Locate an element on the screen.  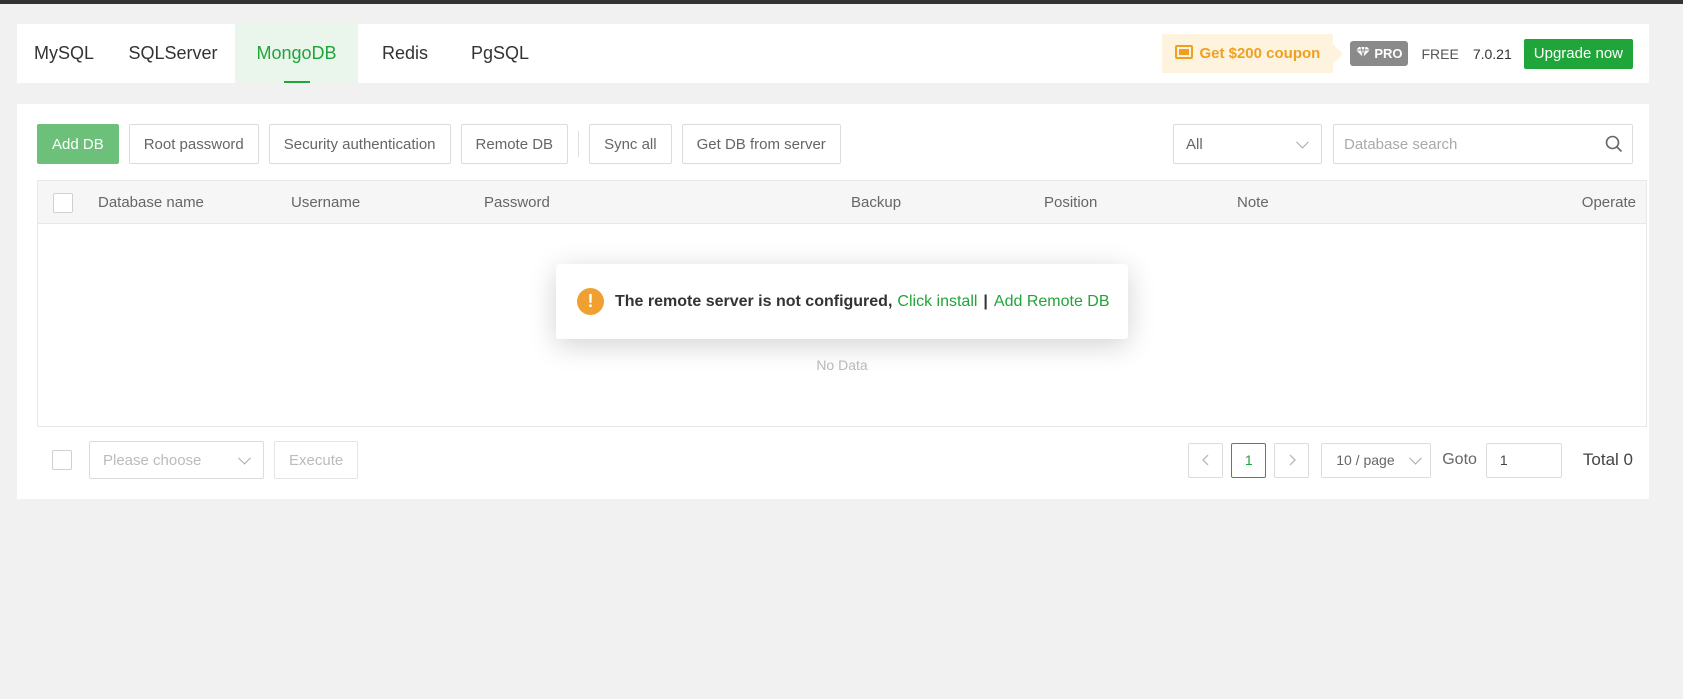
security-authentication-button: Security authentication is located at coordinates (359, 144).